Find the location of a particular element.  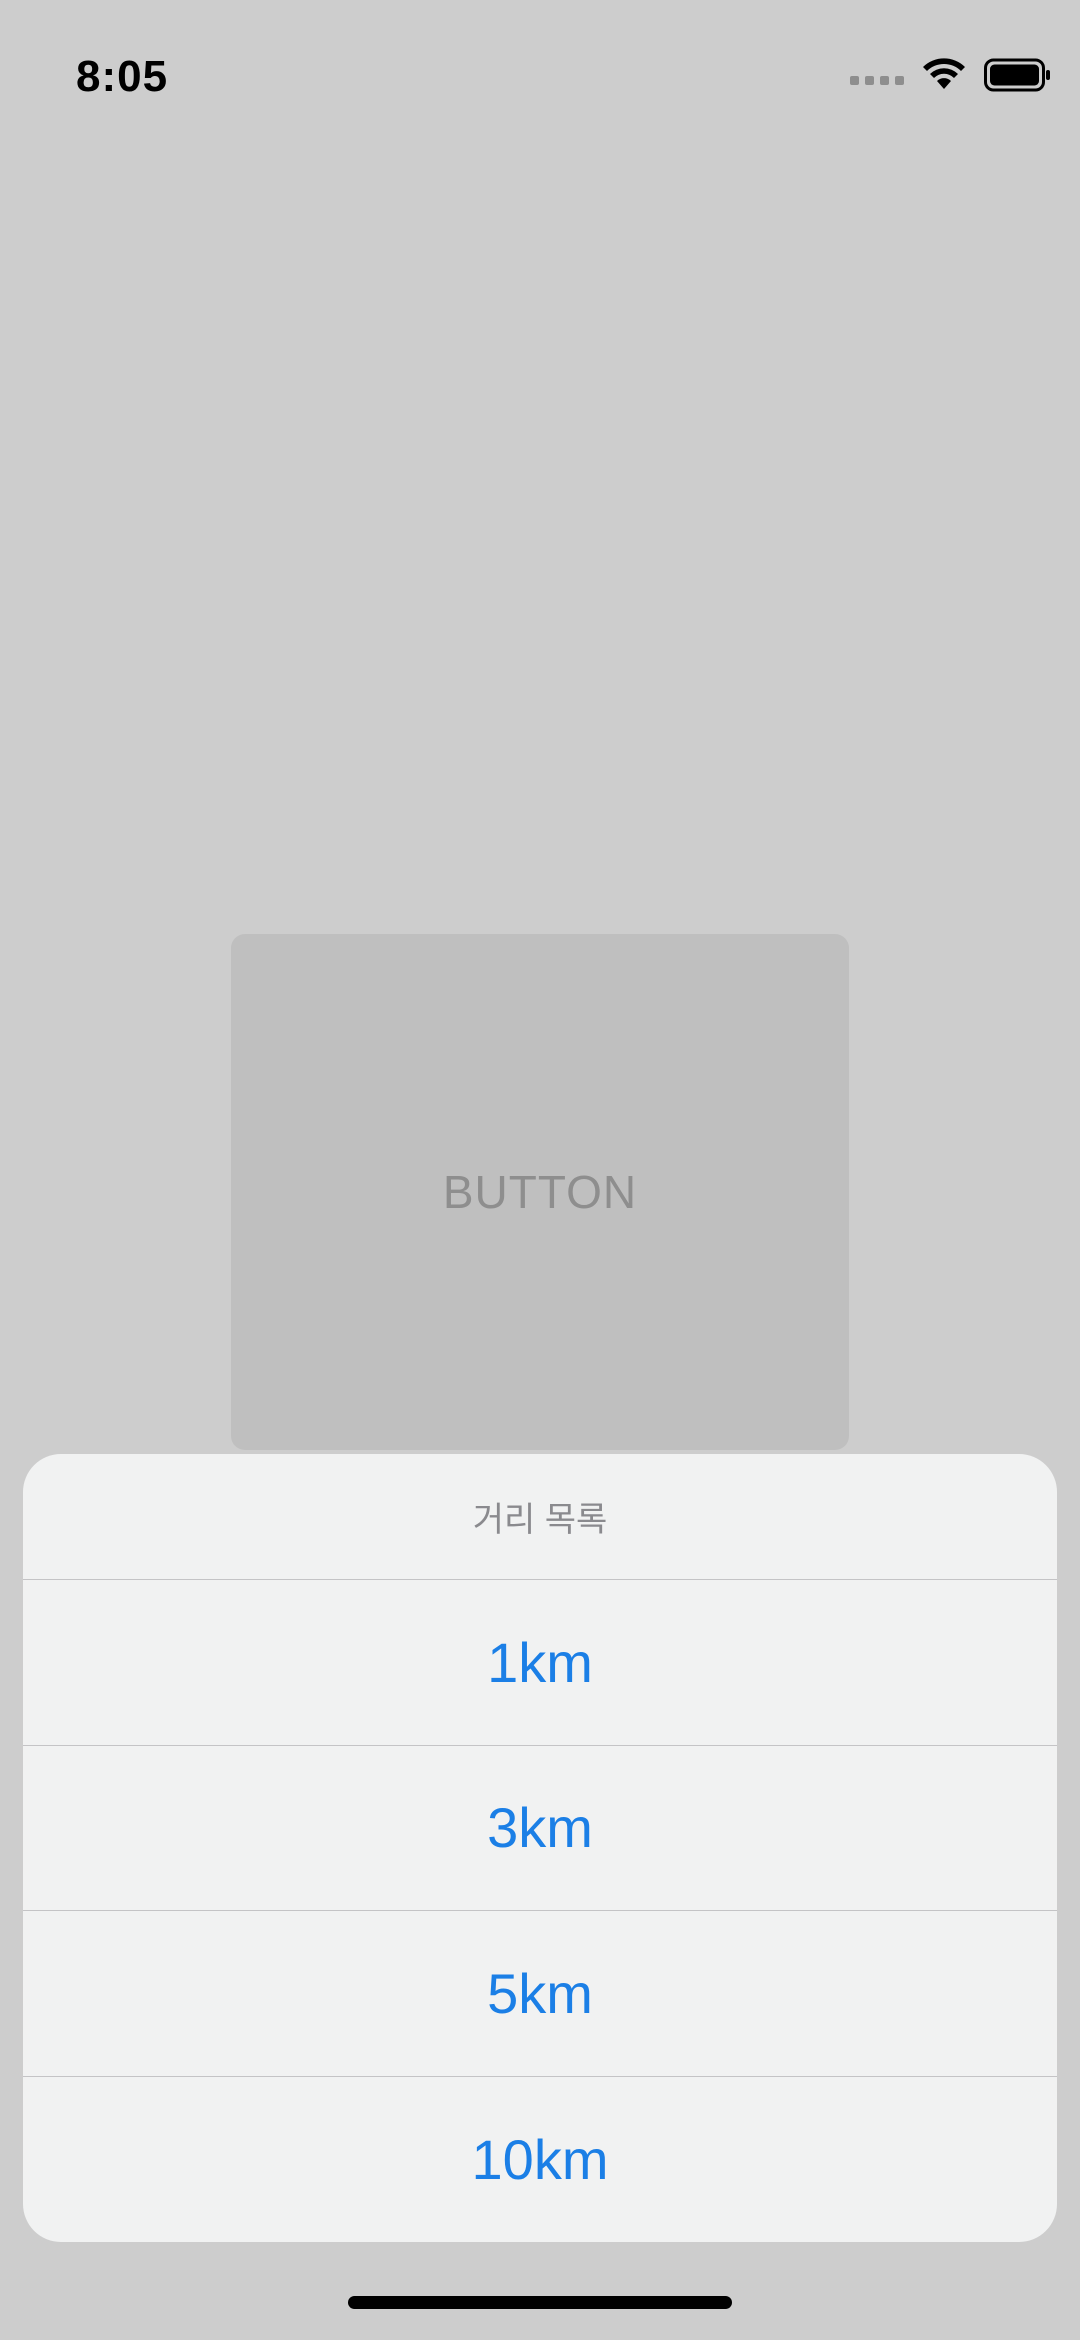

status-icons is located at coordinates (951, 75).